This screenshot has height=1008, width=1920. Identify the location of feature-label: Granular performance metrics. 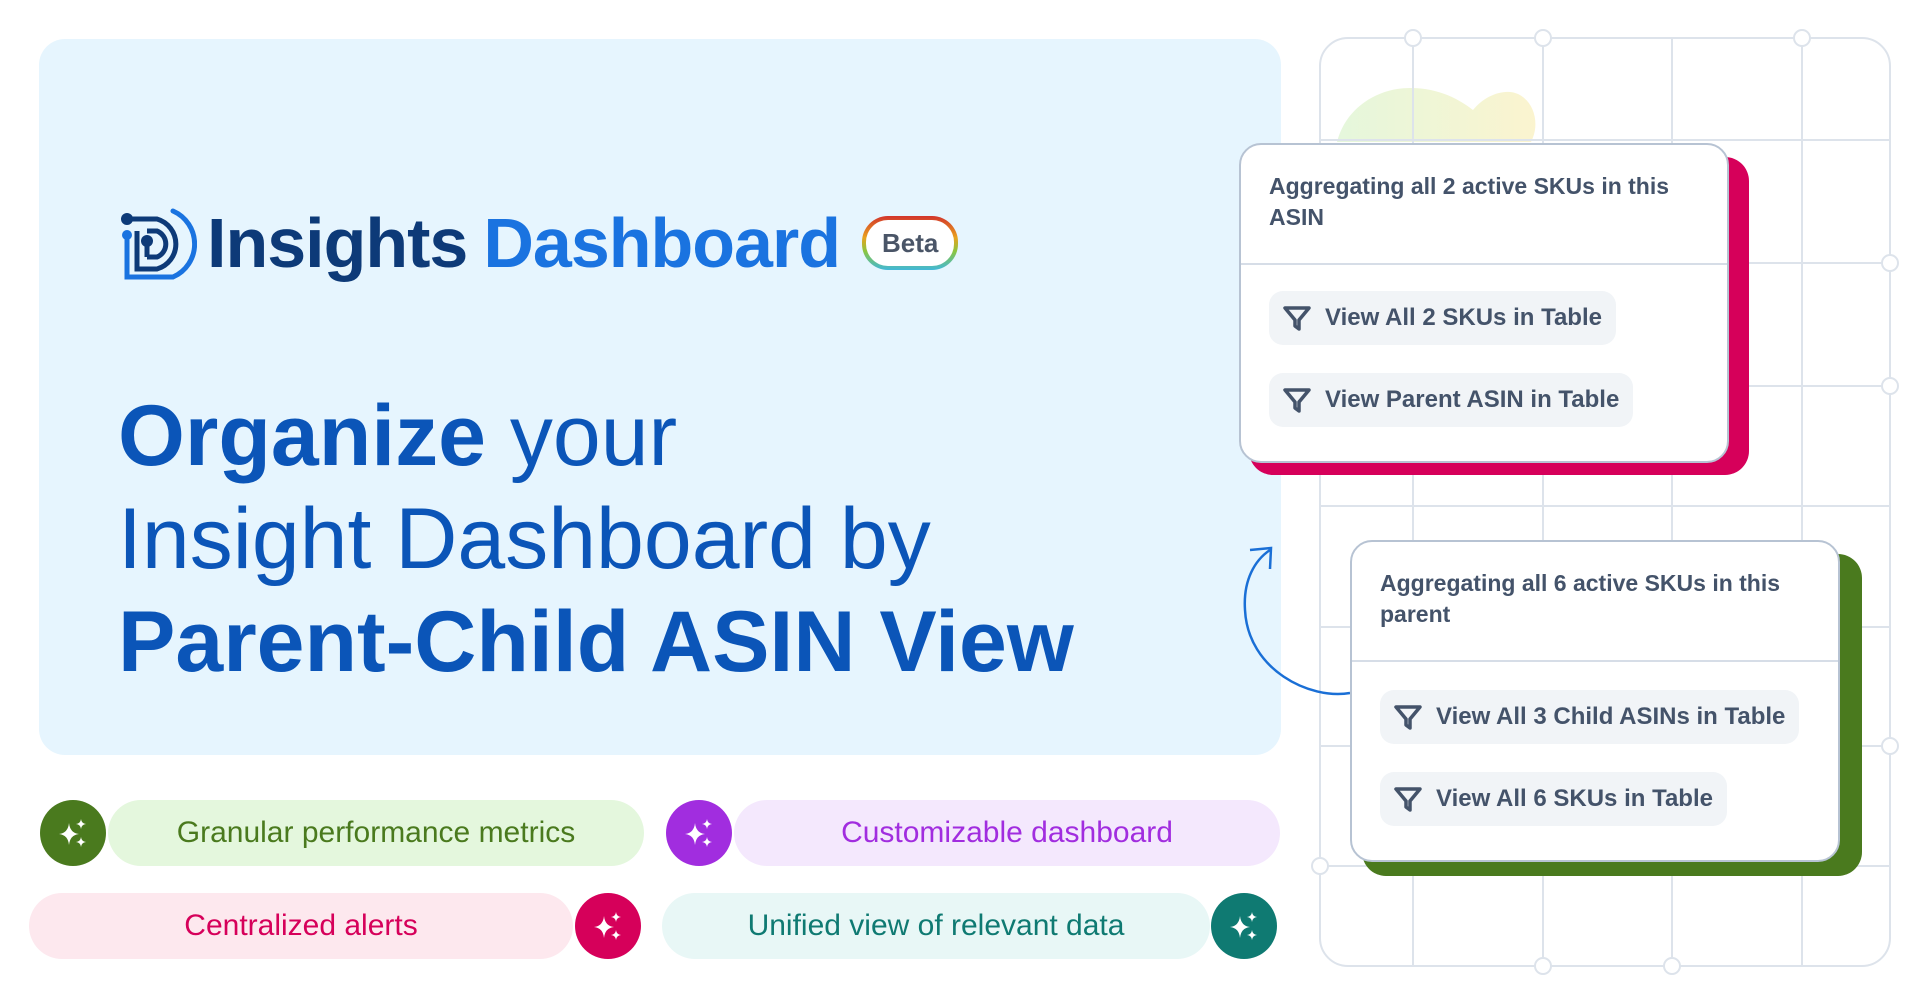
(376, 832).